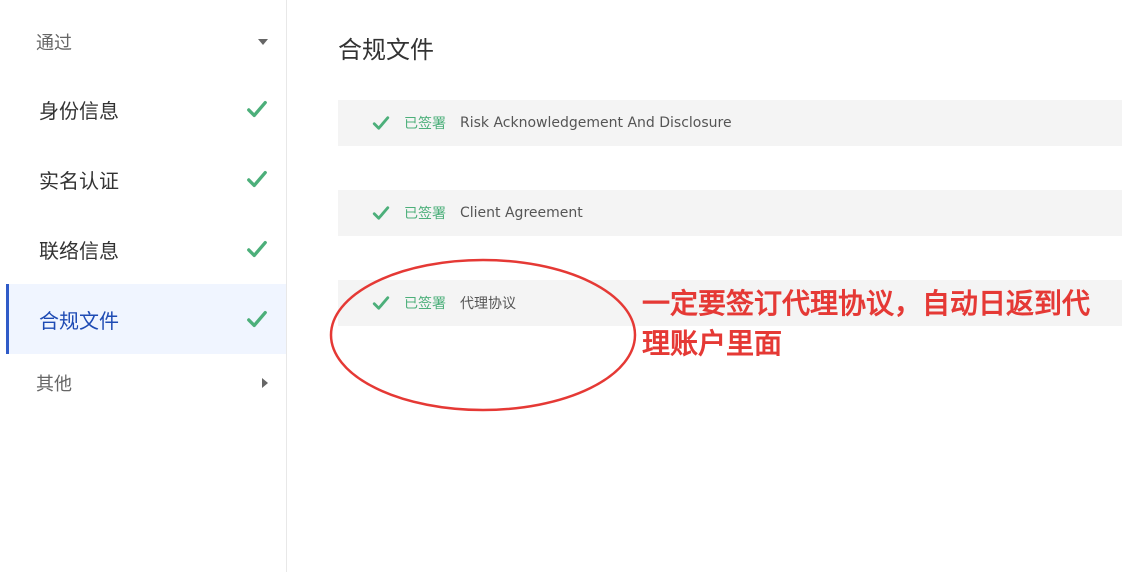  I want to click on caret-right-icon, so click(265, 383).